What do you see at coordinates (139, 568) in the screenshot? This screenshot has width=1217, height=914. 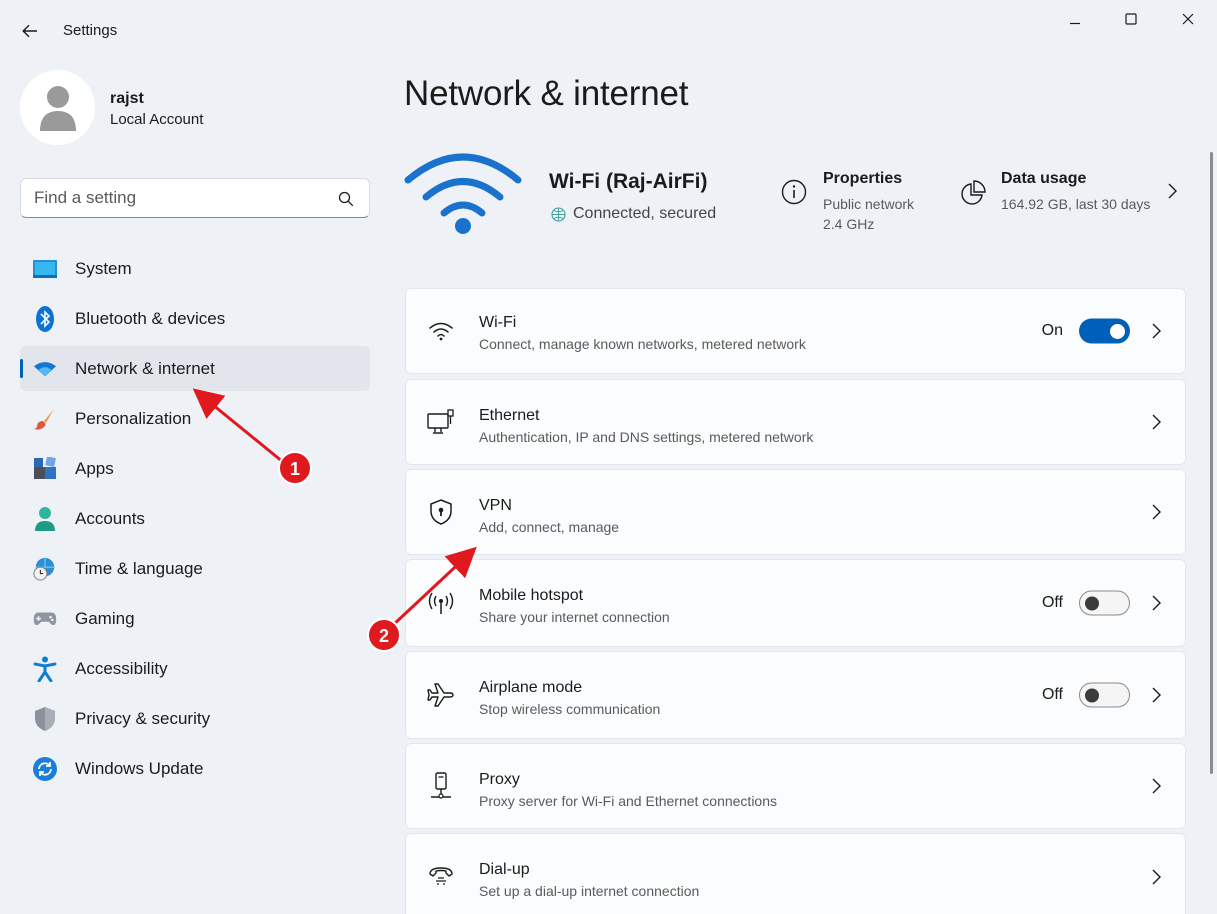 I see `sidebar-item-label: Time & language` at bounding box center [139, 568].